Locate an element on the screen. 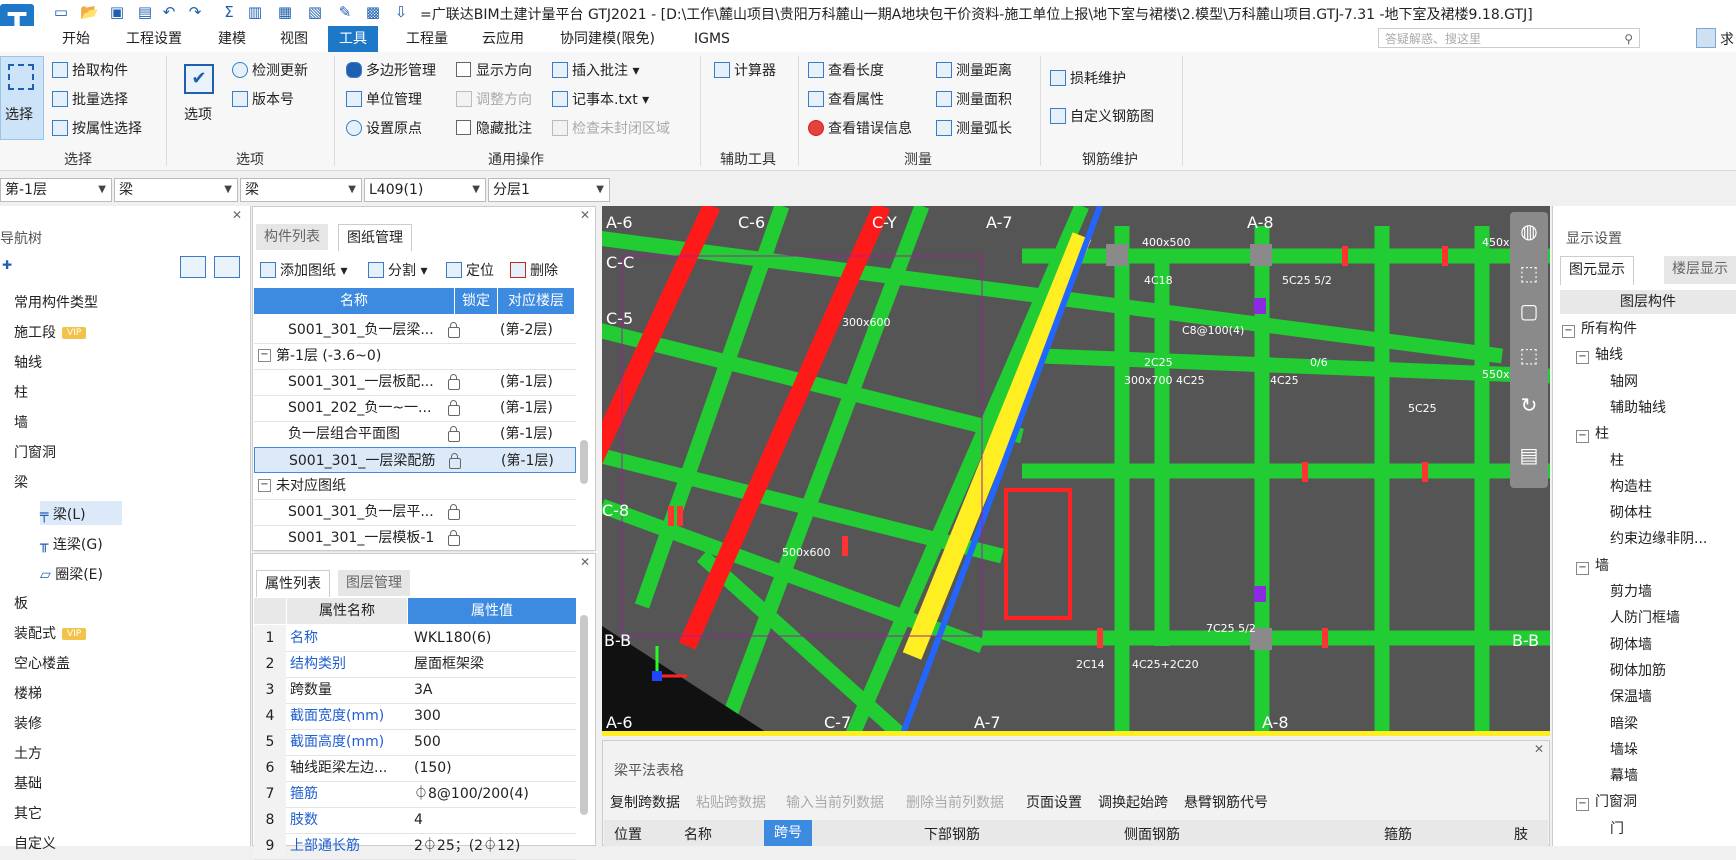  display-tree-item: 砌体加筋 is located at coordinates (1638, 670).